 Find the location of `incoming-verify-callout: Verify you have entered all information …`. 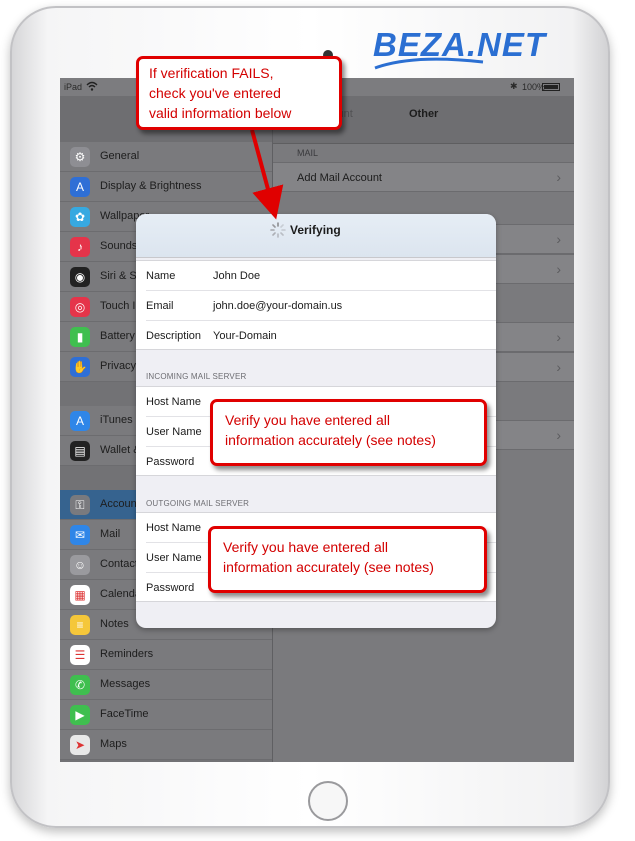

incoming-verify-callout: Verify you have entered all information … is located at coordinates (348, 432).